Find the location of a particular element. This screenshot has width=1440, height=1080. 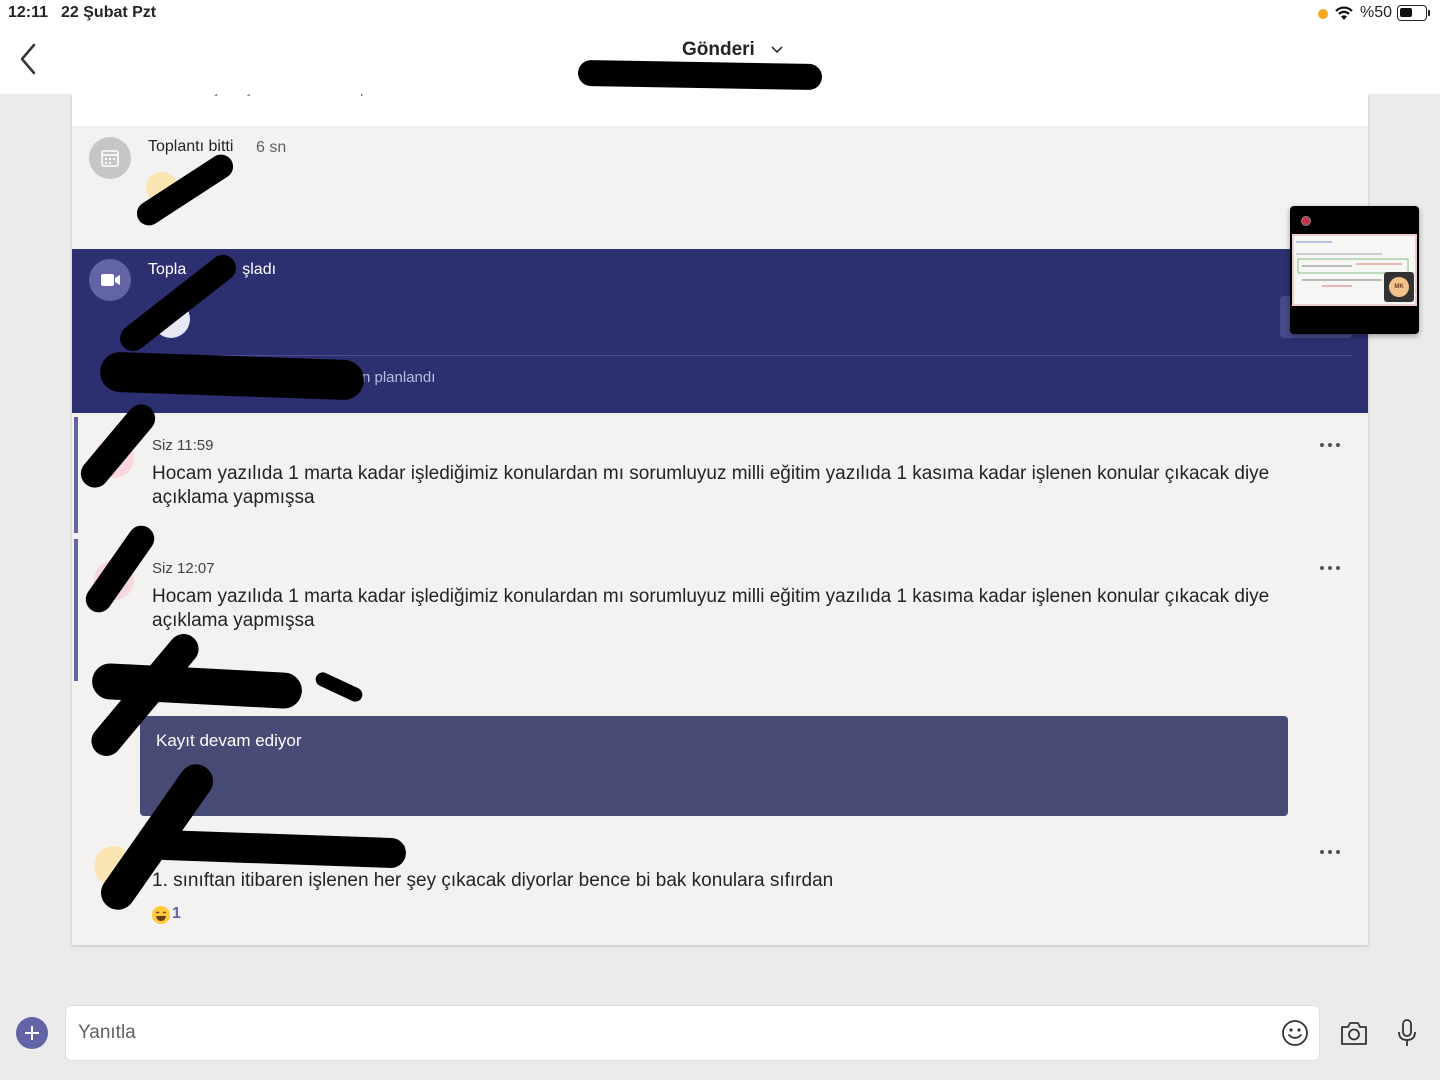

recording-status: Kayıt devam ediyor is located at coordinates (229, 740).